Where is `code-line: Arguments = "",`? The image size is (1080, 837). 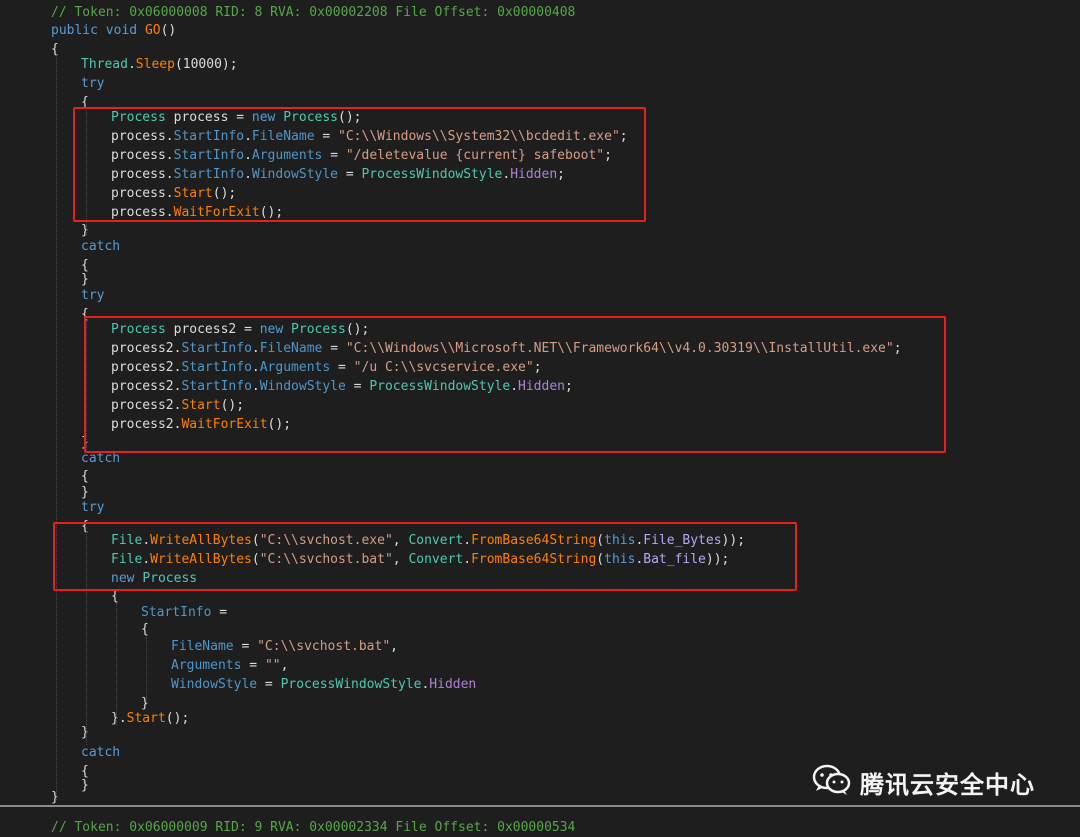
code-line: Arguments = "", is located at coordinates (229, 665).